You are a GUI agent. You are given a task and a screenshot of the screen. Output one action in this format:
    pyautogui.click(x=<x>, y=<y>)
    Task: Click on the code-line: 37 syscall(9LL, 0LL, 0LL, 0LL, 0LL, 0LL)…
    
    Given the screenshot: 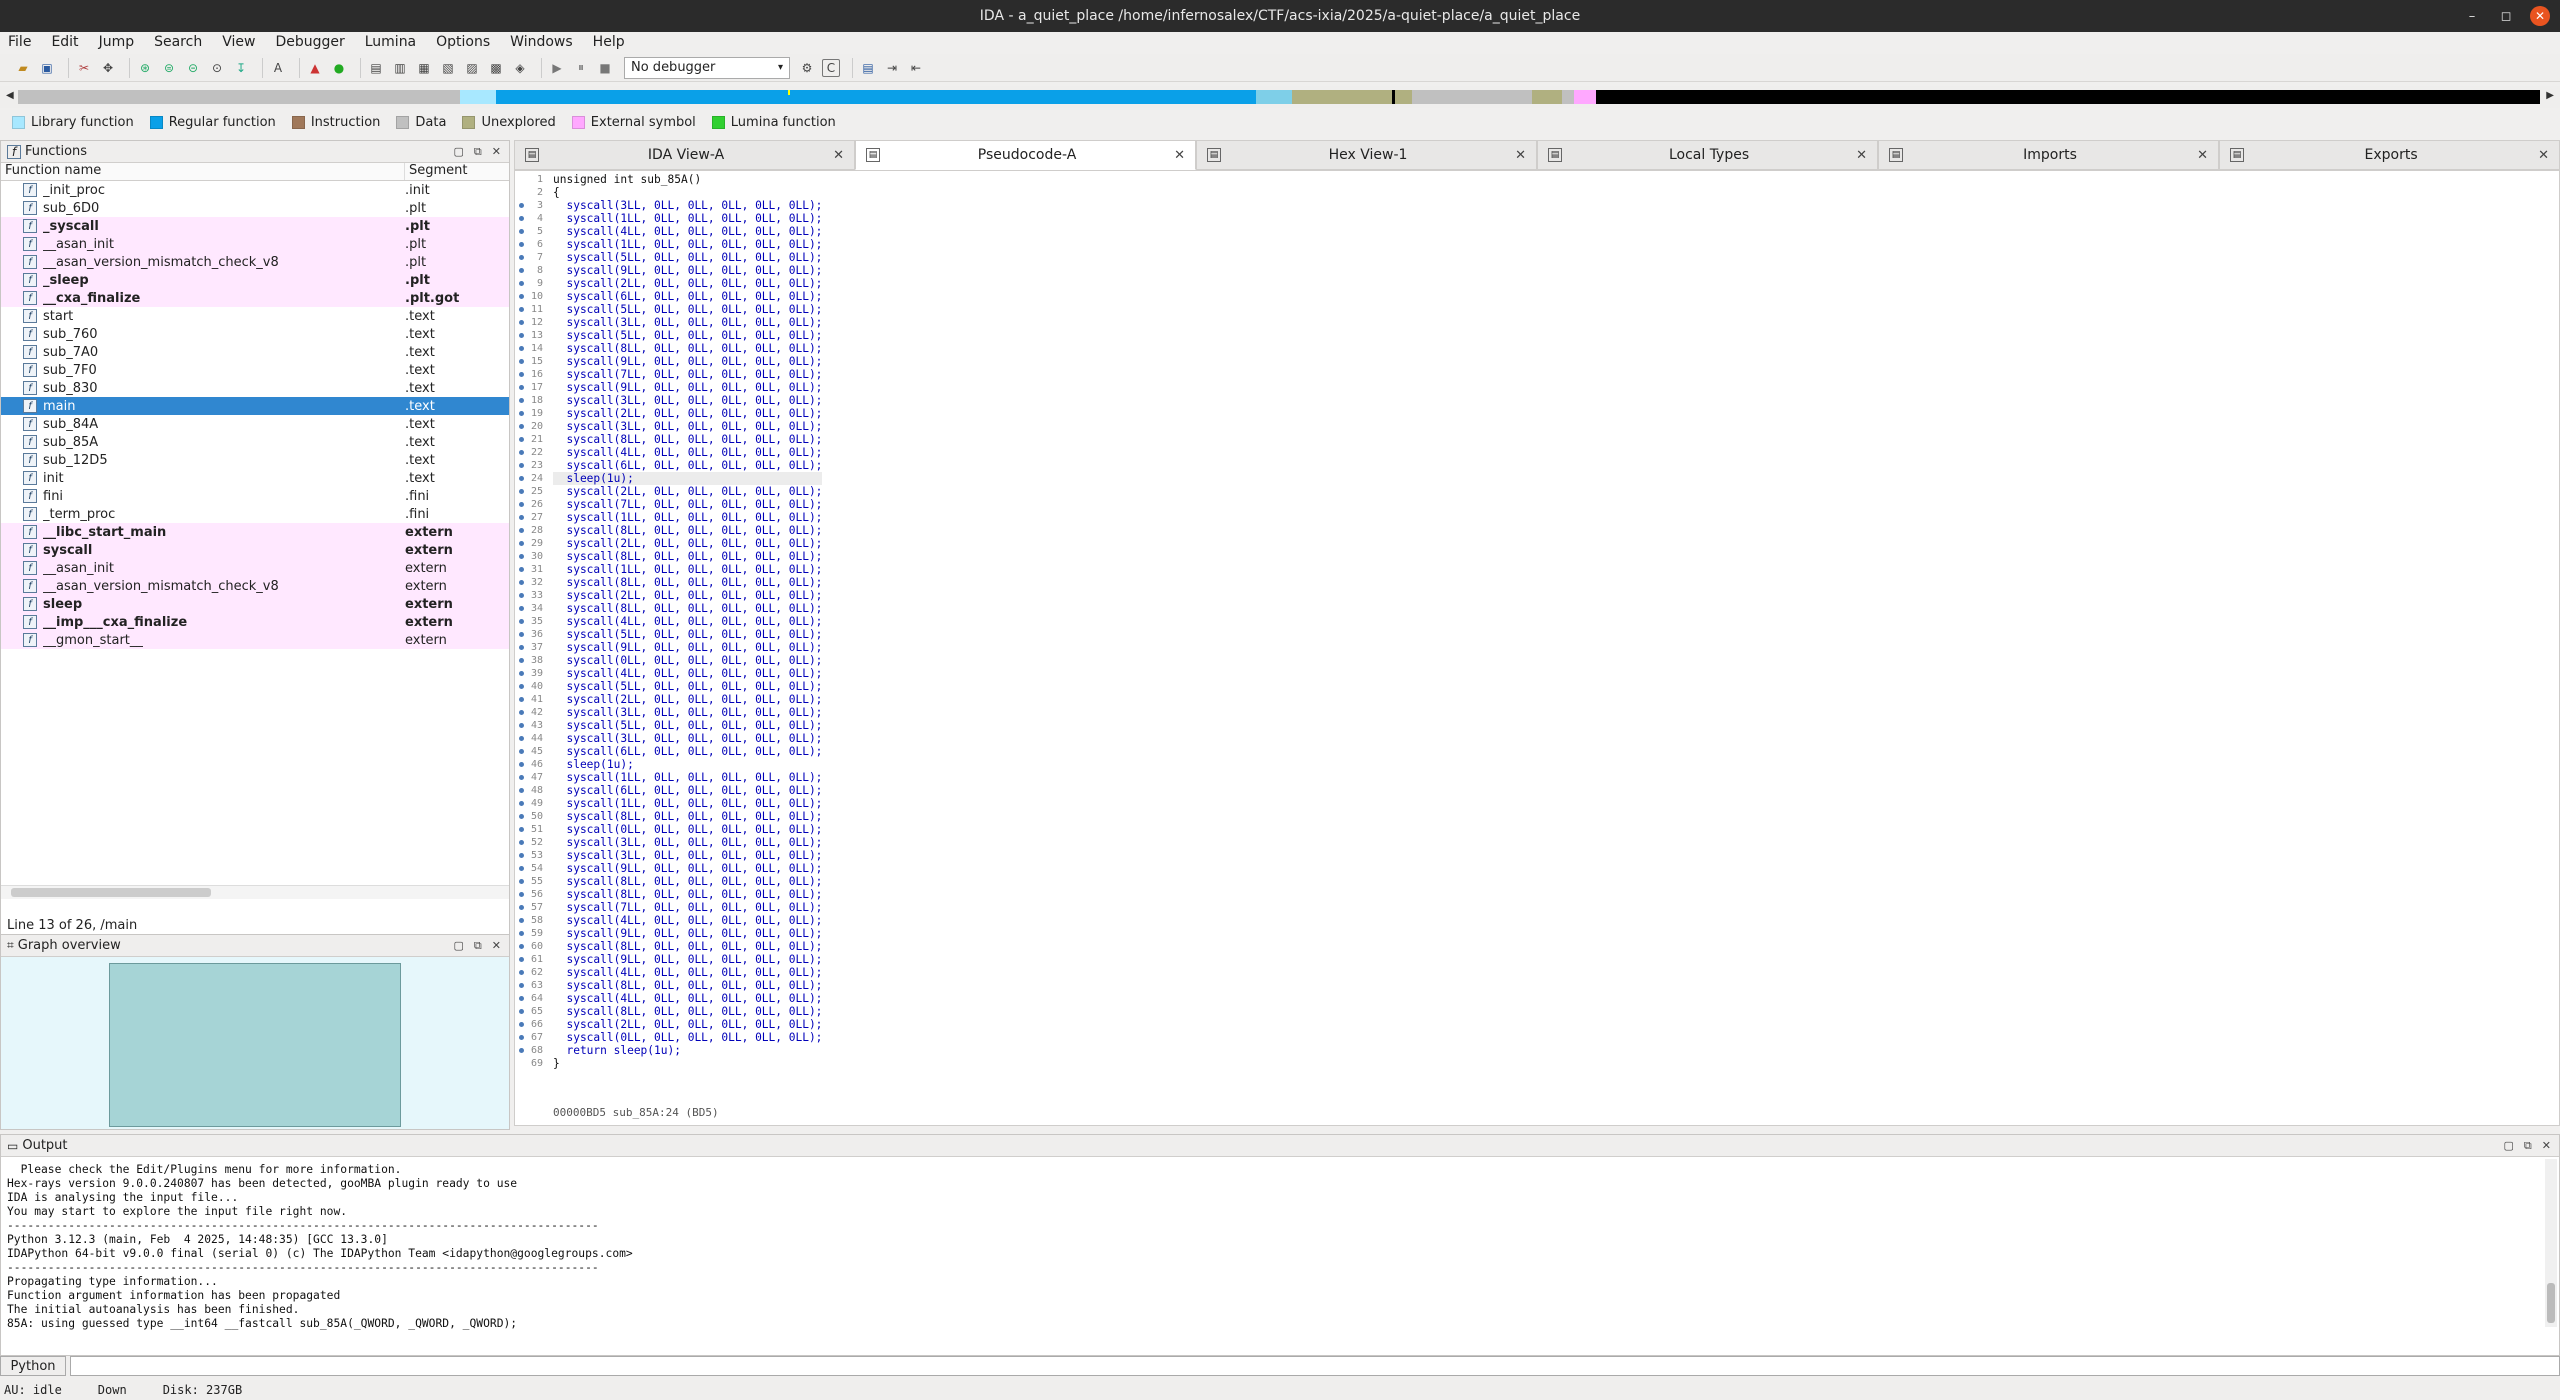 What is the action you would take?
    pyautogui.click(x=670, y=647)
    